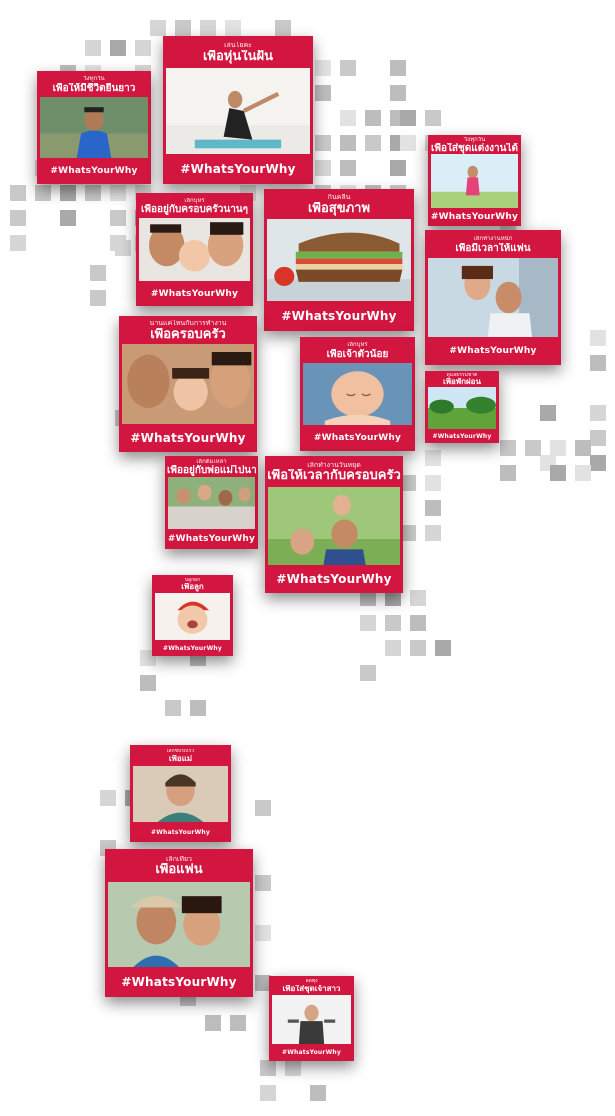 Image resolution: width=615 pixels, height=1116 pixels. I want to click on card-activity: ดูแลธรรมชาติ, so click(462, 375).